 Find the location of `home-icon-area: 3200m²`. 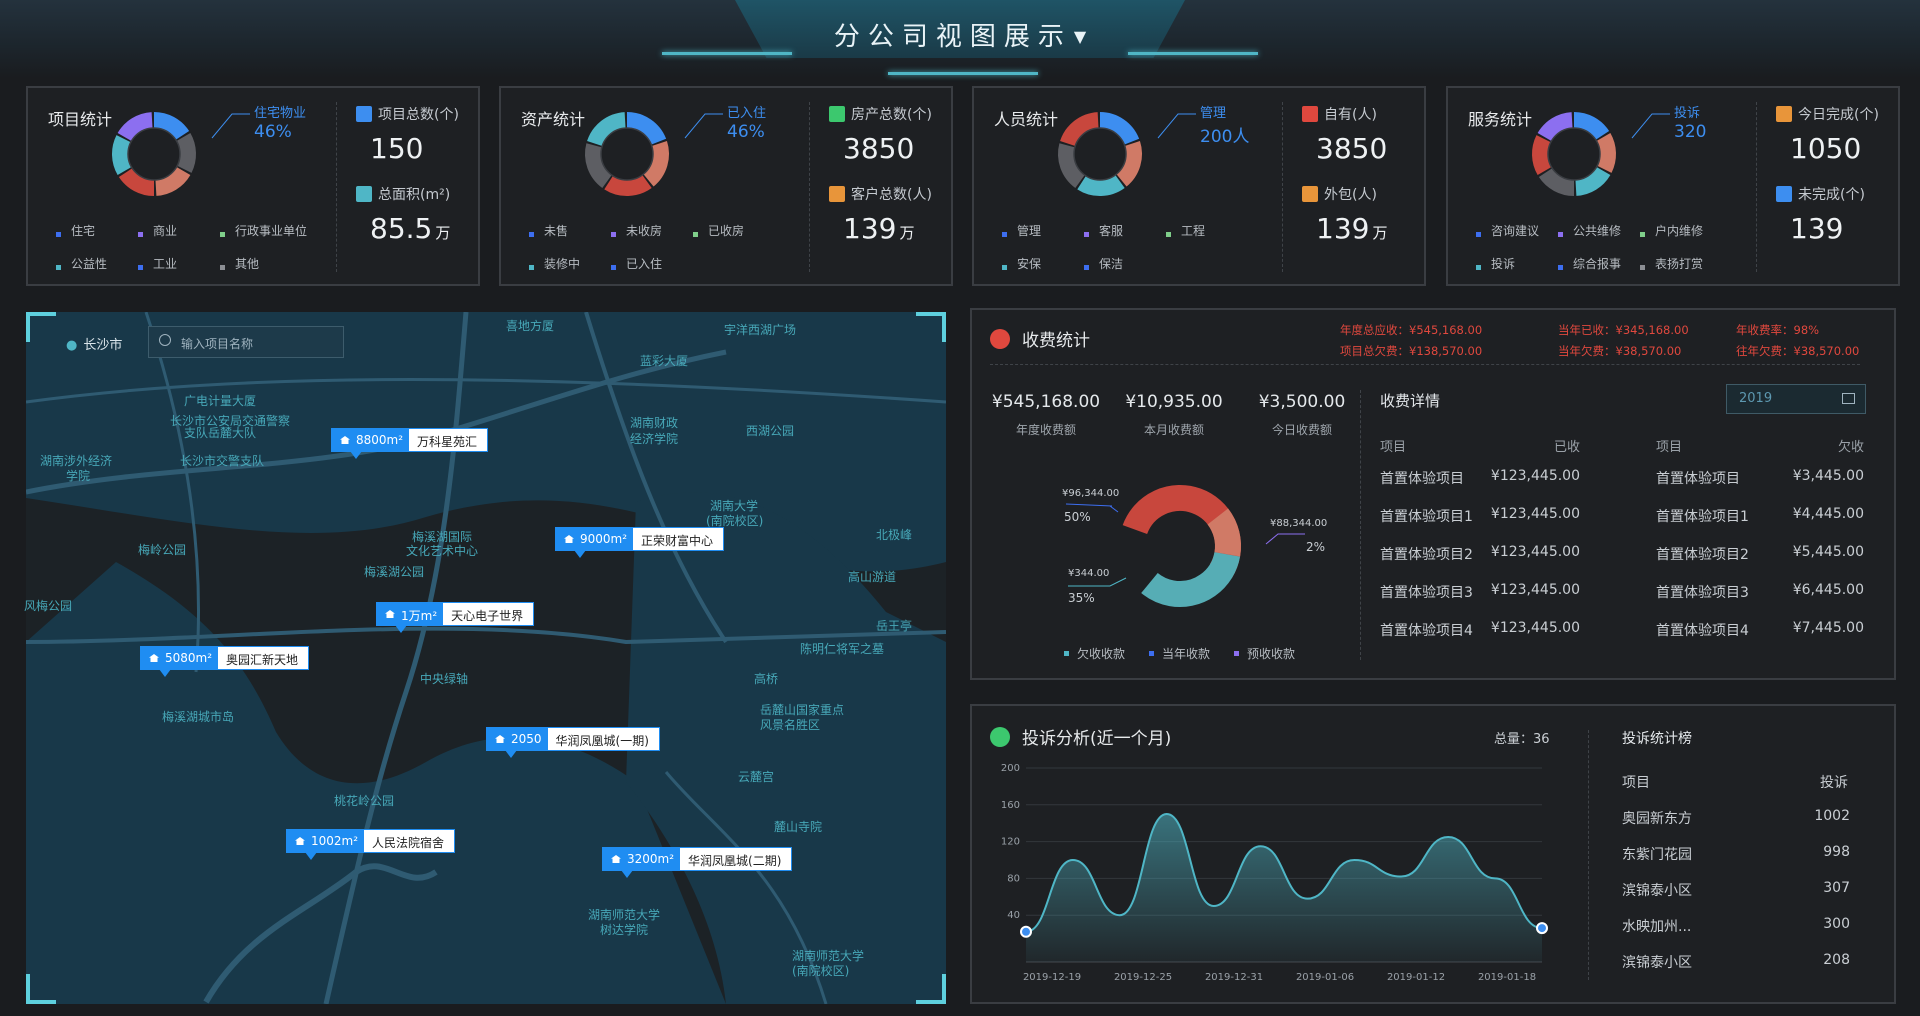

home-icon-area: 3200m² is located at coordinates (642, 859).